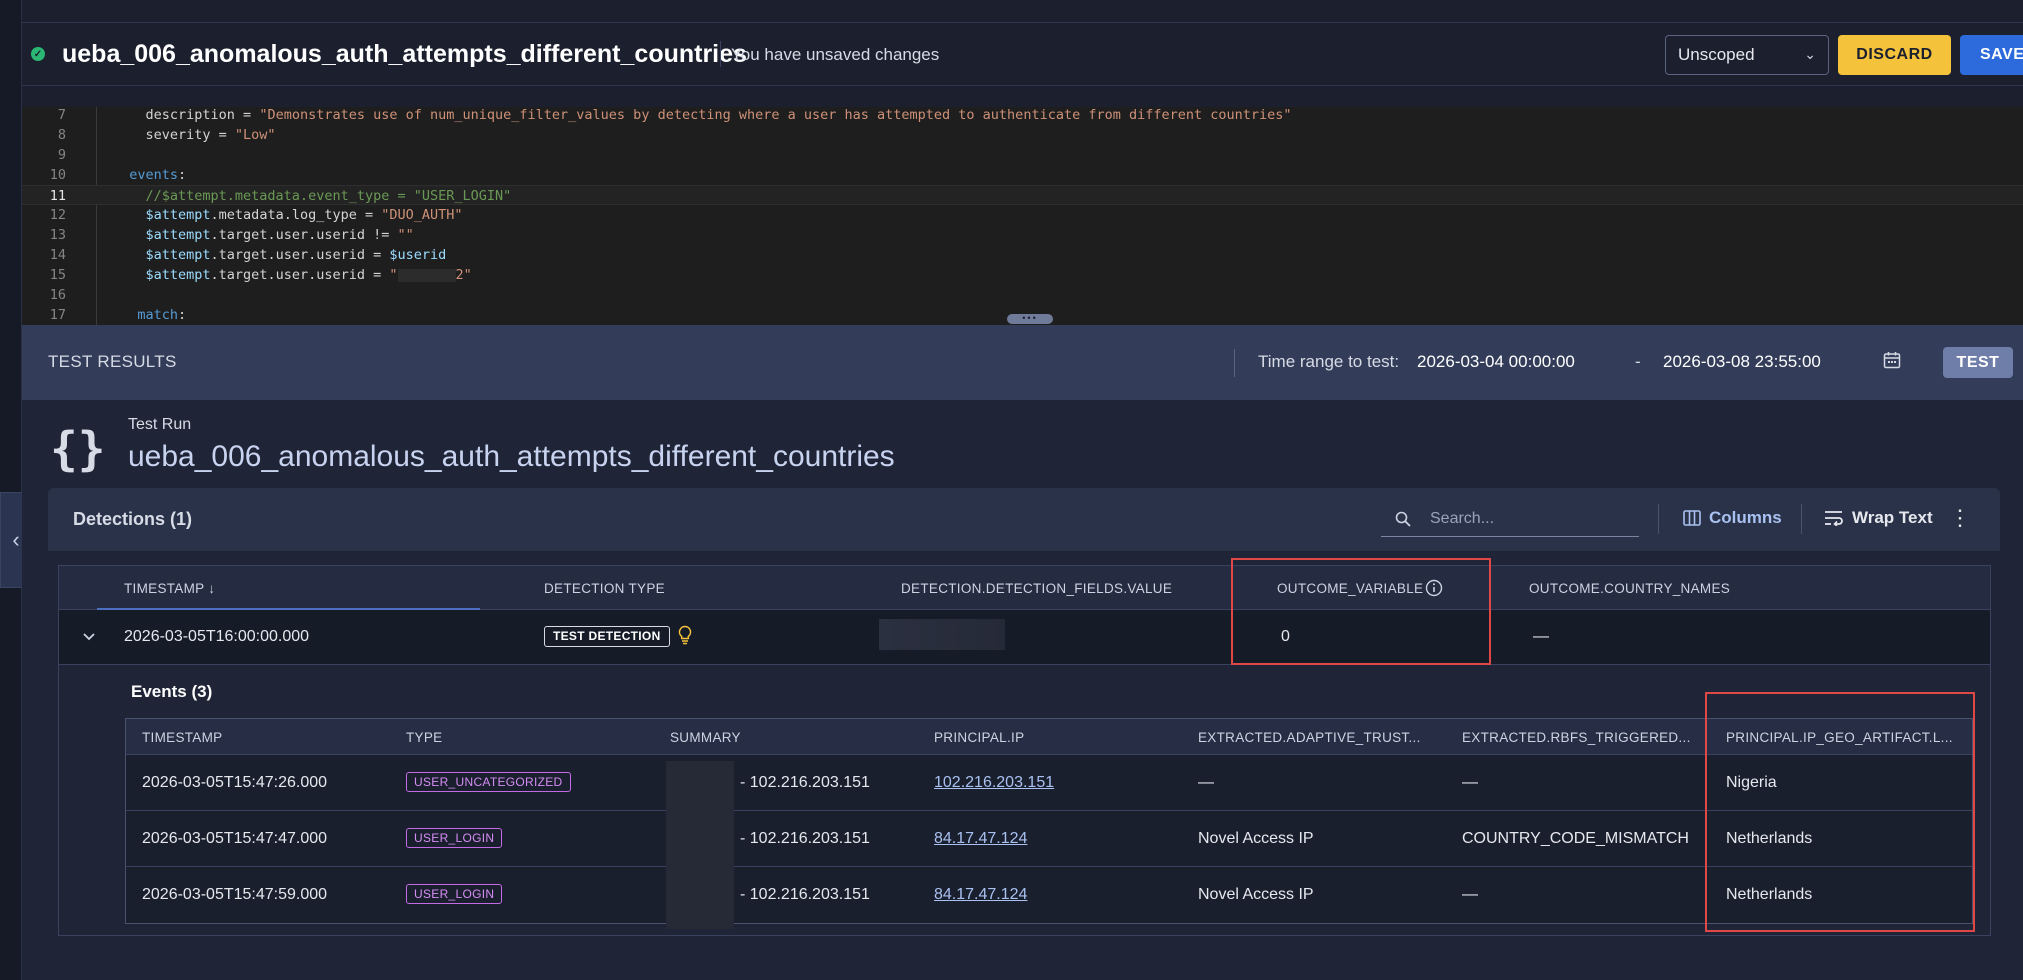  I want to click on search-box, so click(1510, 519).